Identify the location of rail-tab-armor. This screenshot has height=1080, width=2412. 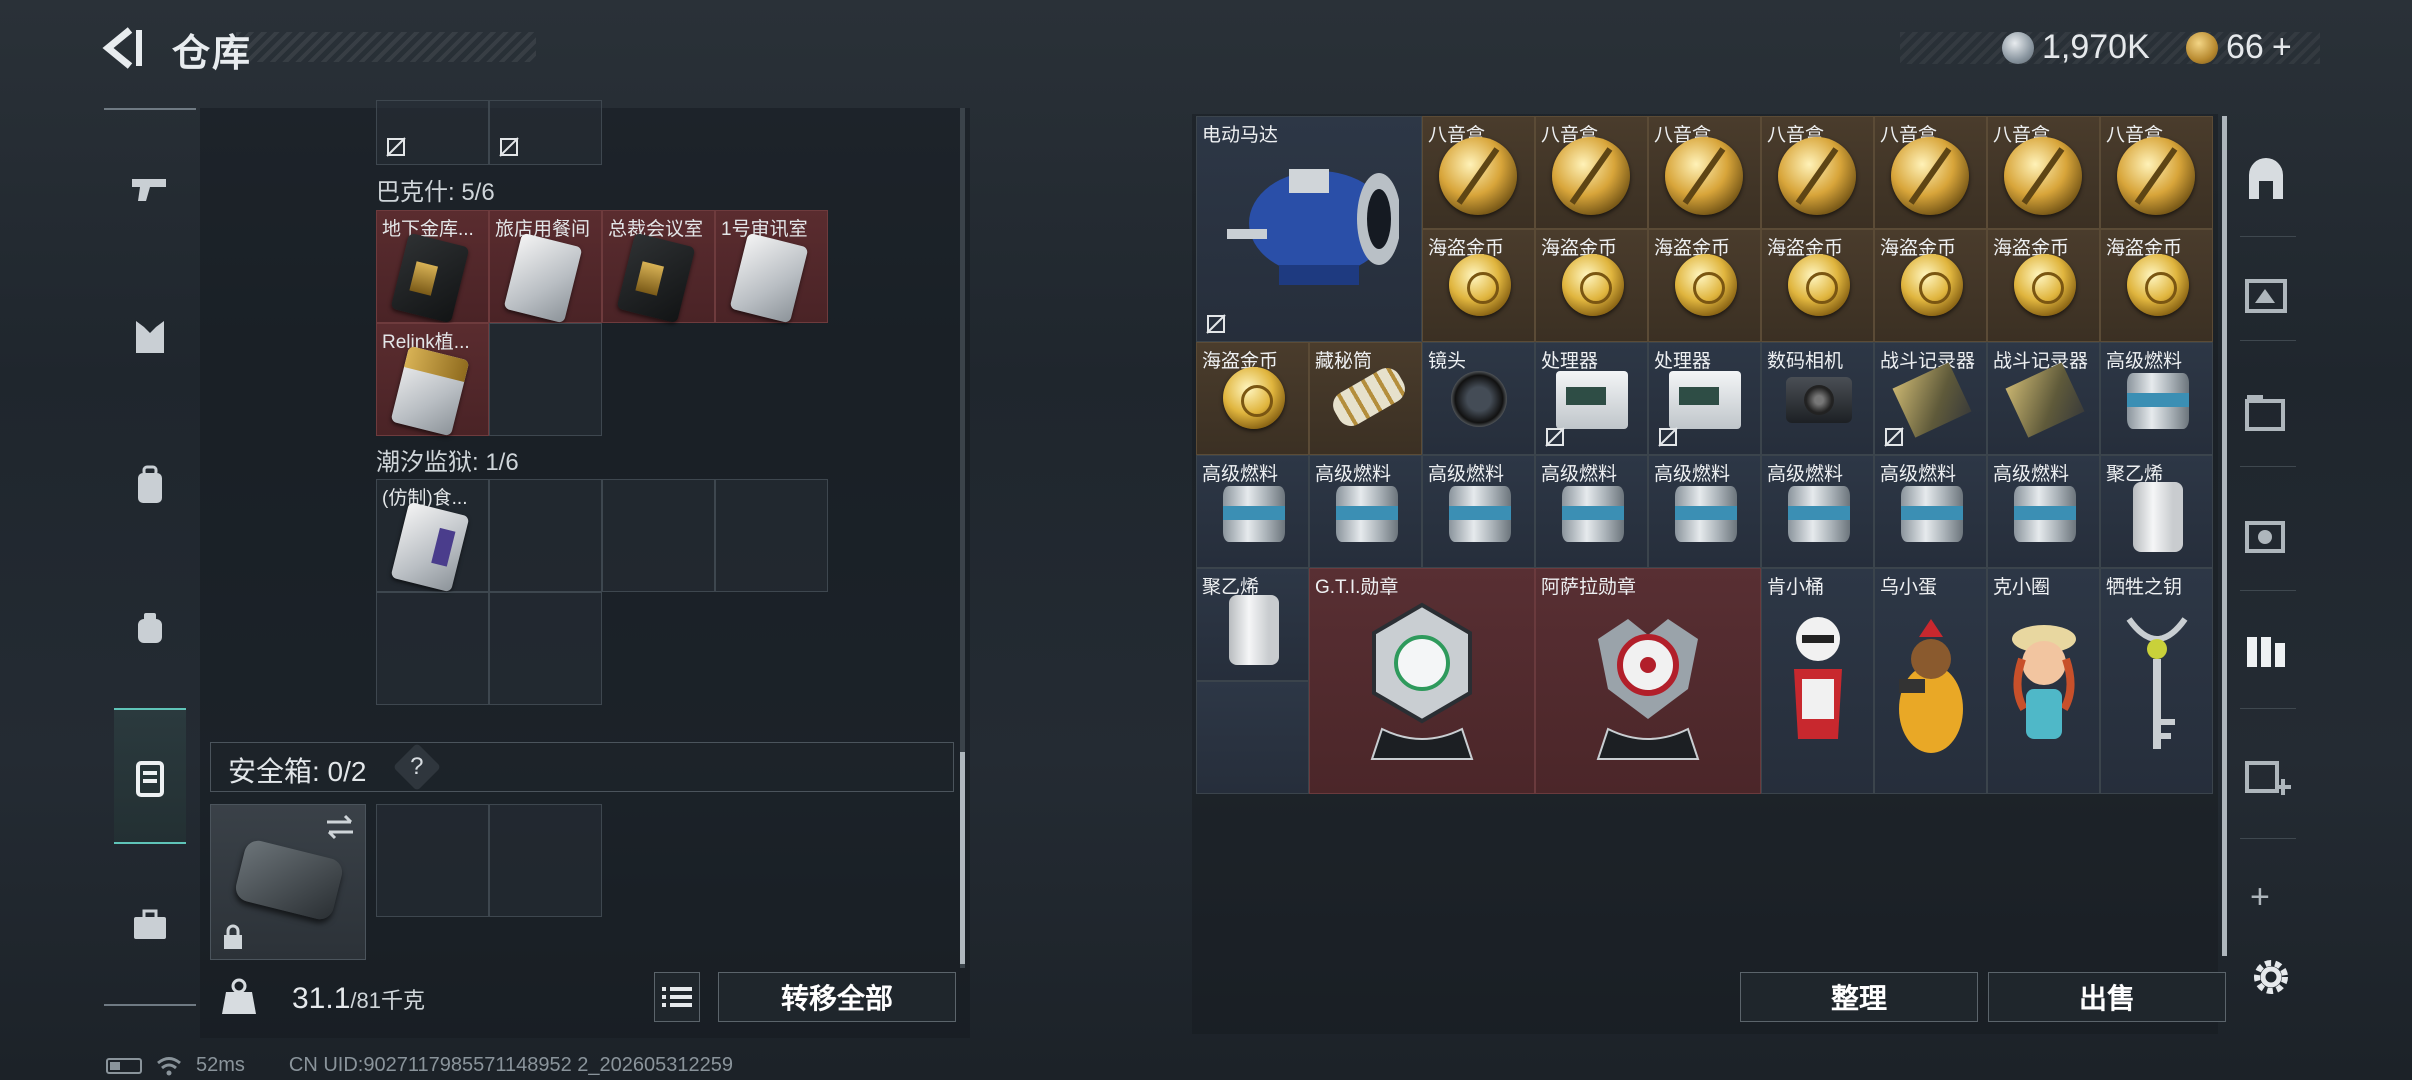
(150, 337).